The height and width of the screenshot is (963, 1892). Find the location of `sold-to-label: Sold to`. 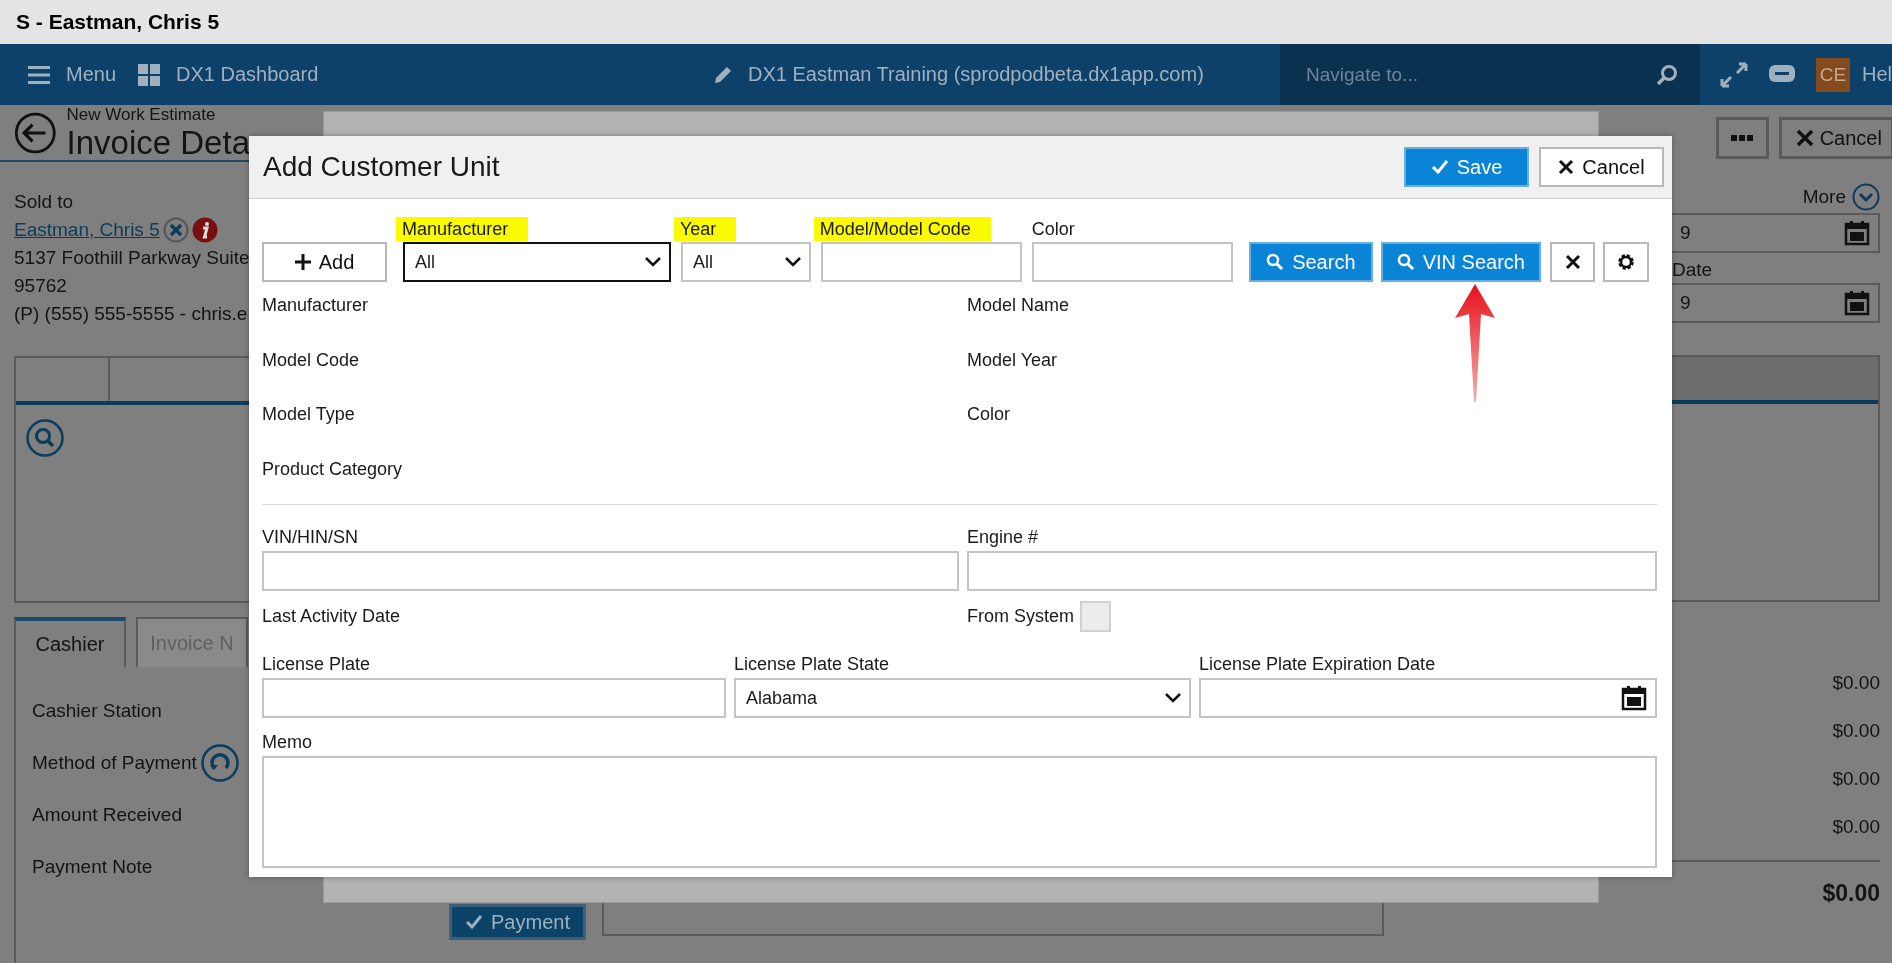

sold-to-label: Sold to is located at coordinates (44, 202).